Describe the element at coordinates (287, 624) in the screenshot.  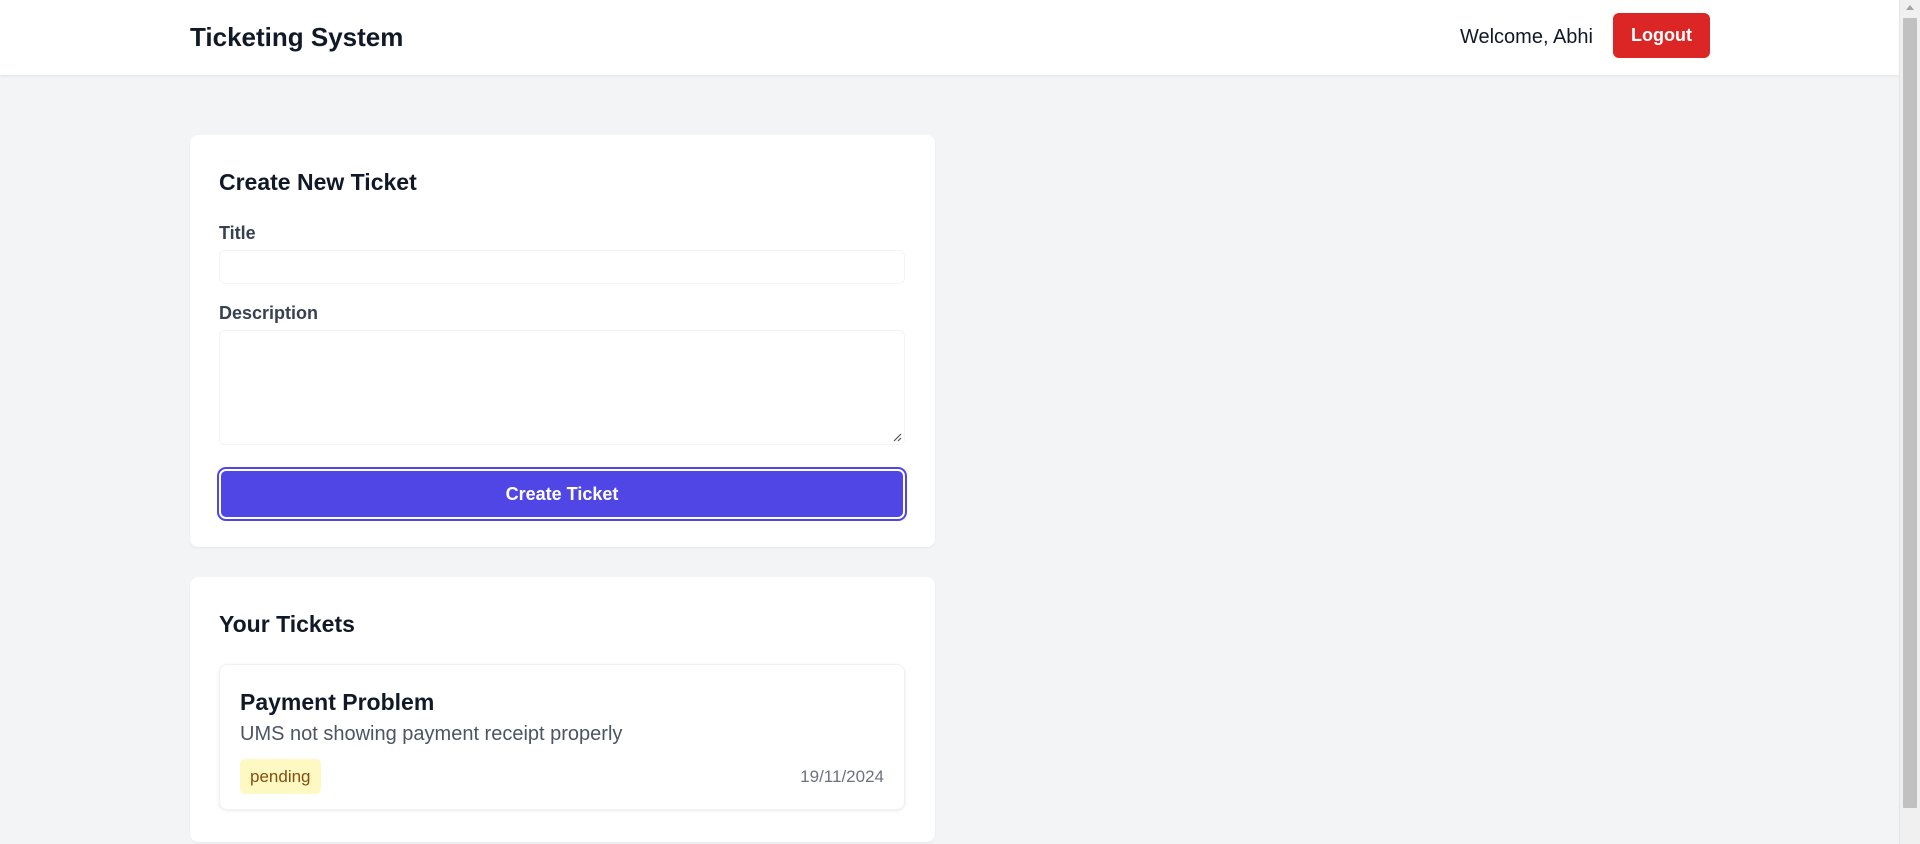
I see `your-tickets-heading: Your Tickets` at that location.